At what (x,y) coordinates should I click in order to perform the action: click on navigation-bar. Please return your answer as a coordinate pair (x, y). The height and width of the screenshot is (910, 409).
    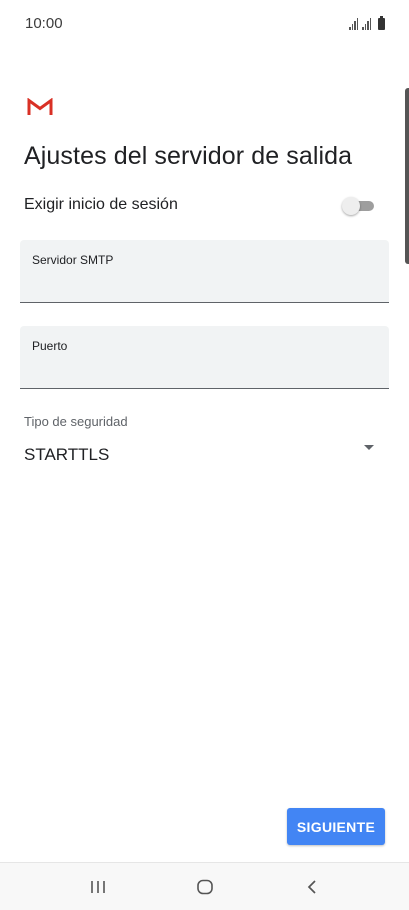
    Looking at the image, I should click on (204, 886).